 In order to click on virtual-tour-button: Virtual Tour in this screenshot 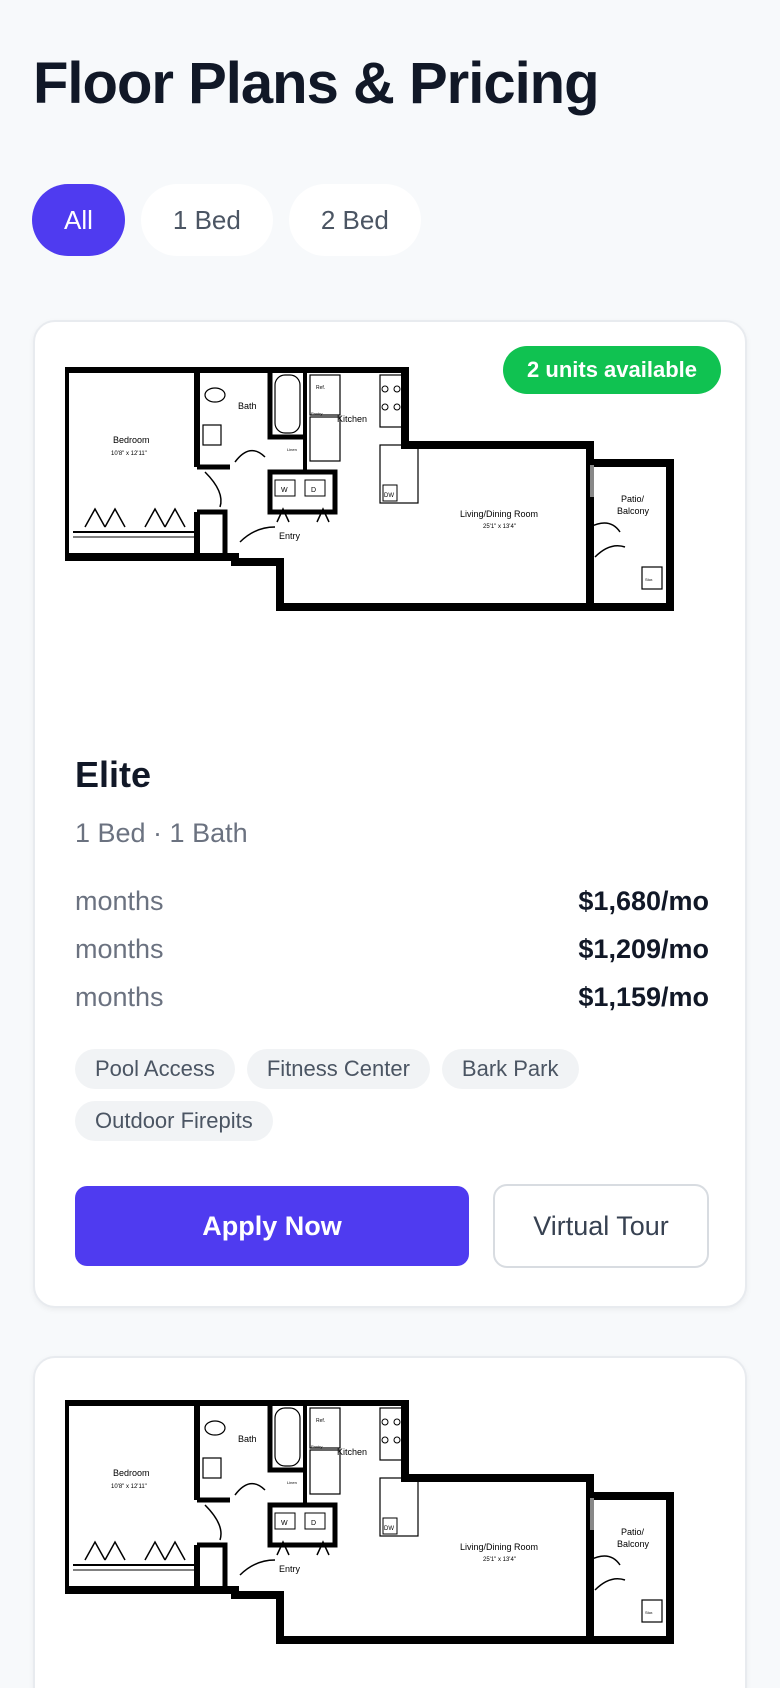, I will do `click(601, 1226)`.